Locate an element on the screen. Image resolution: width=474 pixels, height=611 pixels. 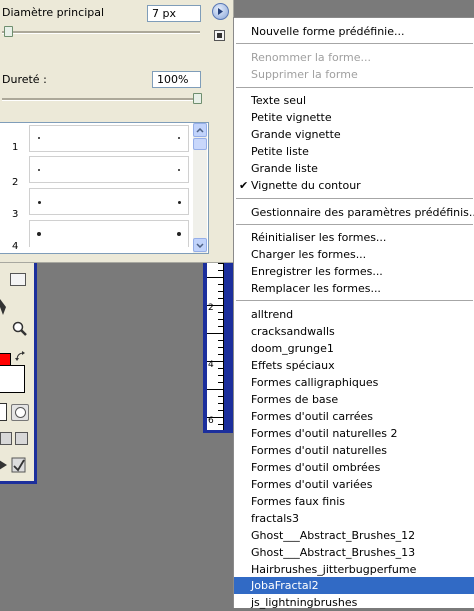
brush-item: 3 is located at coordinates (95, 203).